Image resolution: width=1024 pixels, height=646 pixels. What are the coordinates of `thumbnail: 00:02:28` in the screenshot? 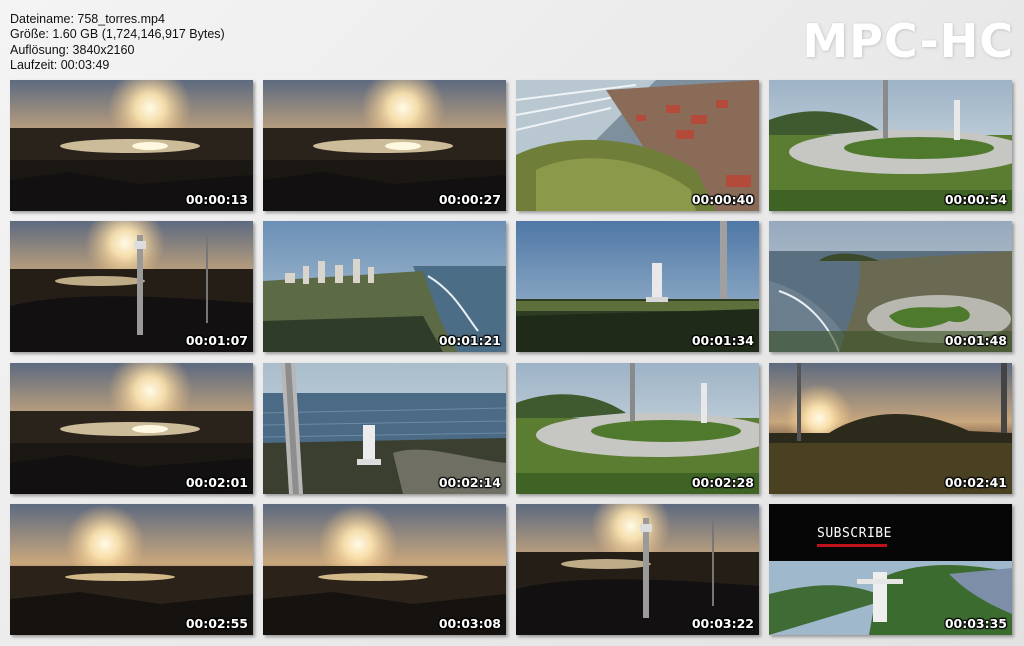 It's located at (637, 428).